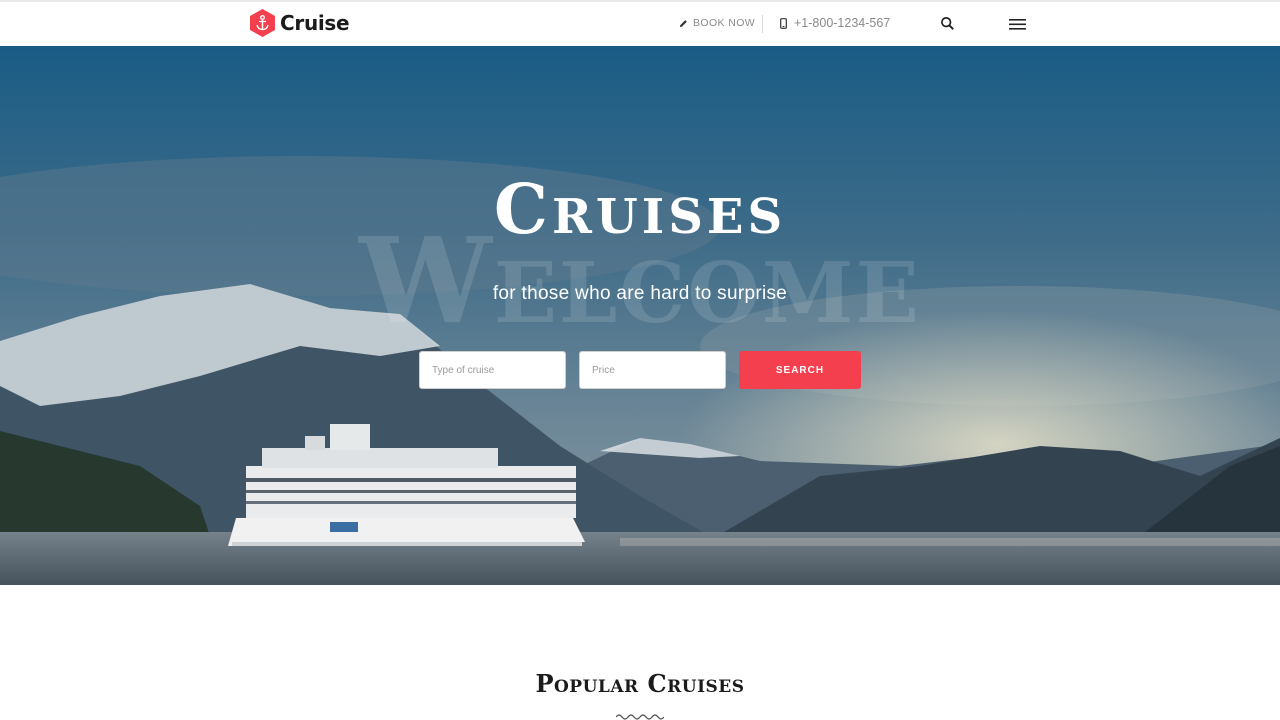  I want to click on hamburger-menu-icon, so click(1017, 24).